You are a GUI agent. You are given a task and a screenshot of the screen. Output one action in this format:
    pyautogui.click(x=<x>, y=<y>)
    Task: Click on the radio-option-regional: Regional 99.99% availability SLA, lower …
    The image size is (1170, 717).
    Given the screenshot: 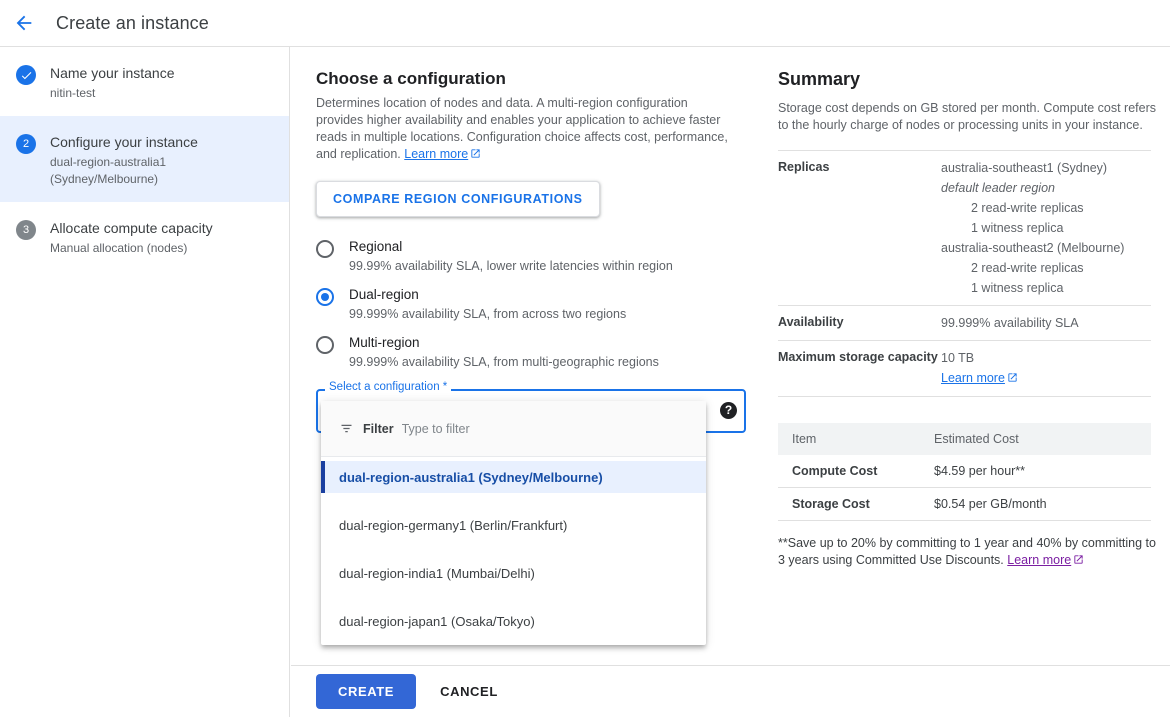 What is the action you would take?
    pyautogui.click(x=523, y=256)
    